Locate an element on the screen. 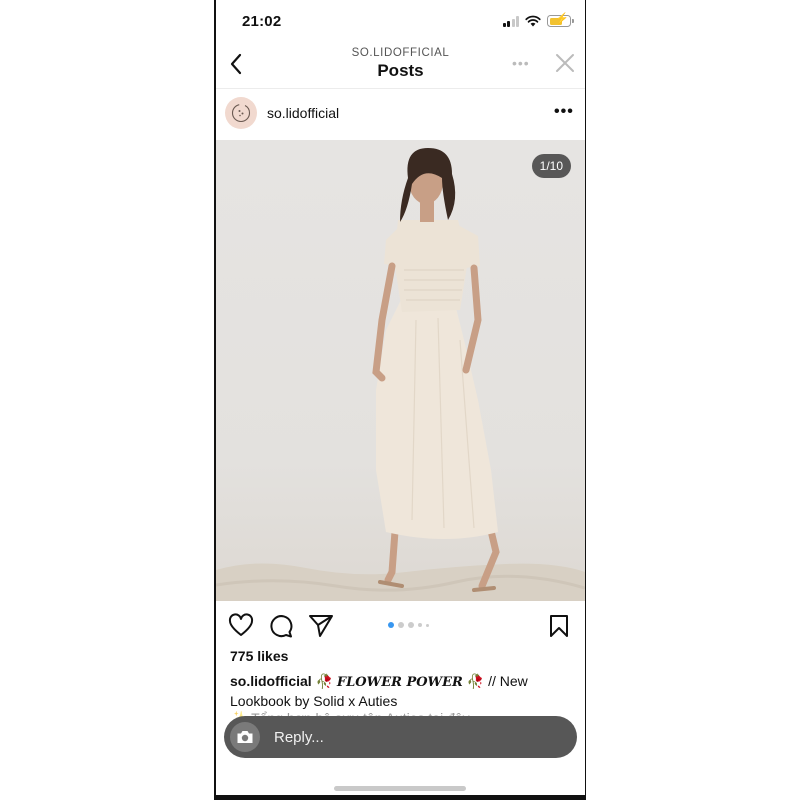  post-username: so.lidofficial is located at coordinates (303, 113).